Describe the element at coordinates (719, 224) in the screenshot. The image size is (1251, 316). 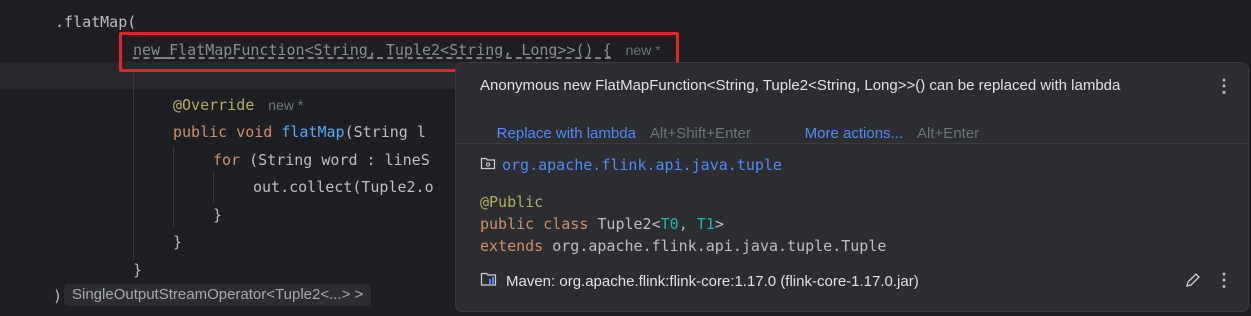
I see `class-name-end: >` at that location.